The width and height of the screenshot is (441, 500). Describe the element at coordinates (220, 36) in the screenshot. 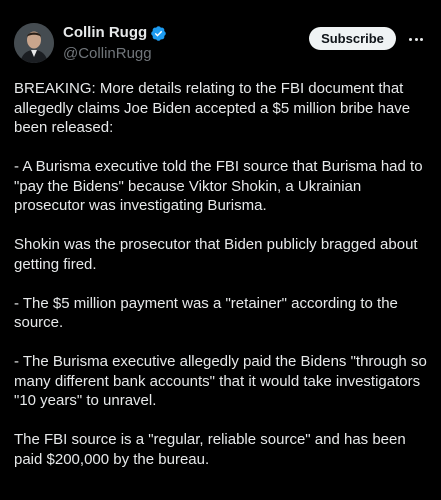

I see `tweet-header: Collin Rugg @CollinRugg Subscribe` at that location.